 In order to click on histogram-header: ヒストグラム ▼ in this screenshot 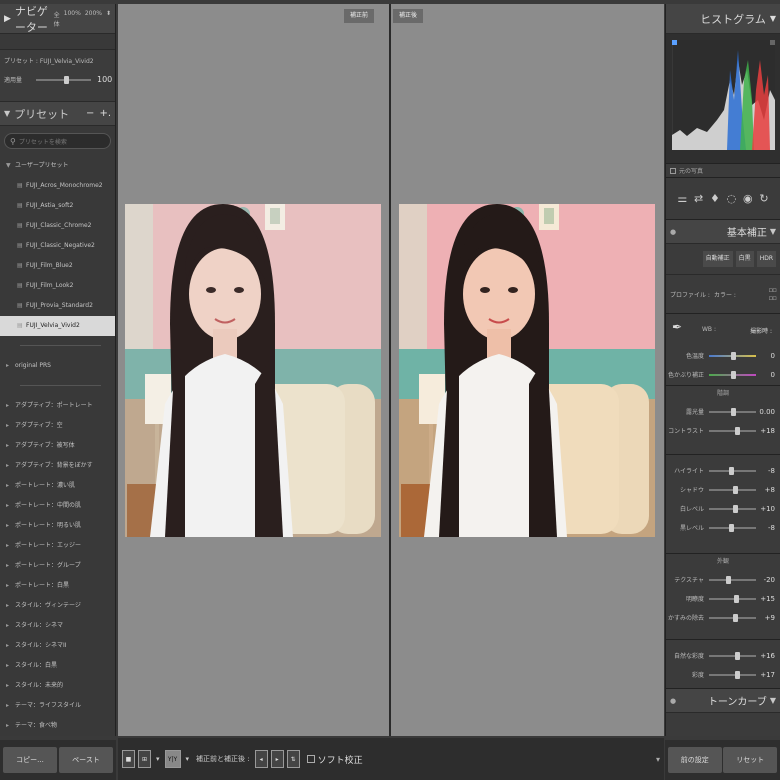, I will do `click(723, 19)`.